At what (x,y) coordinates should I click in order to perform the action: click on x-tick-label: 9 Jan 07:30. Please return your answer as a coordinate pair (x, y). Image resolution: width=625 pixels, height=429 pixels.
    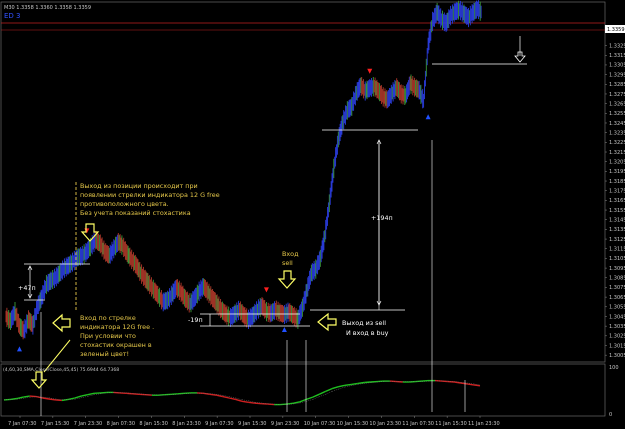
    Looking at the image, I should click on (219, 424).